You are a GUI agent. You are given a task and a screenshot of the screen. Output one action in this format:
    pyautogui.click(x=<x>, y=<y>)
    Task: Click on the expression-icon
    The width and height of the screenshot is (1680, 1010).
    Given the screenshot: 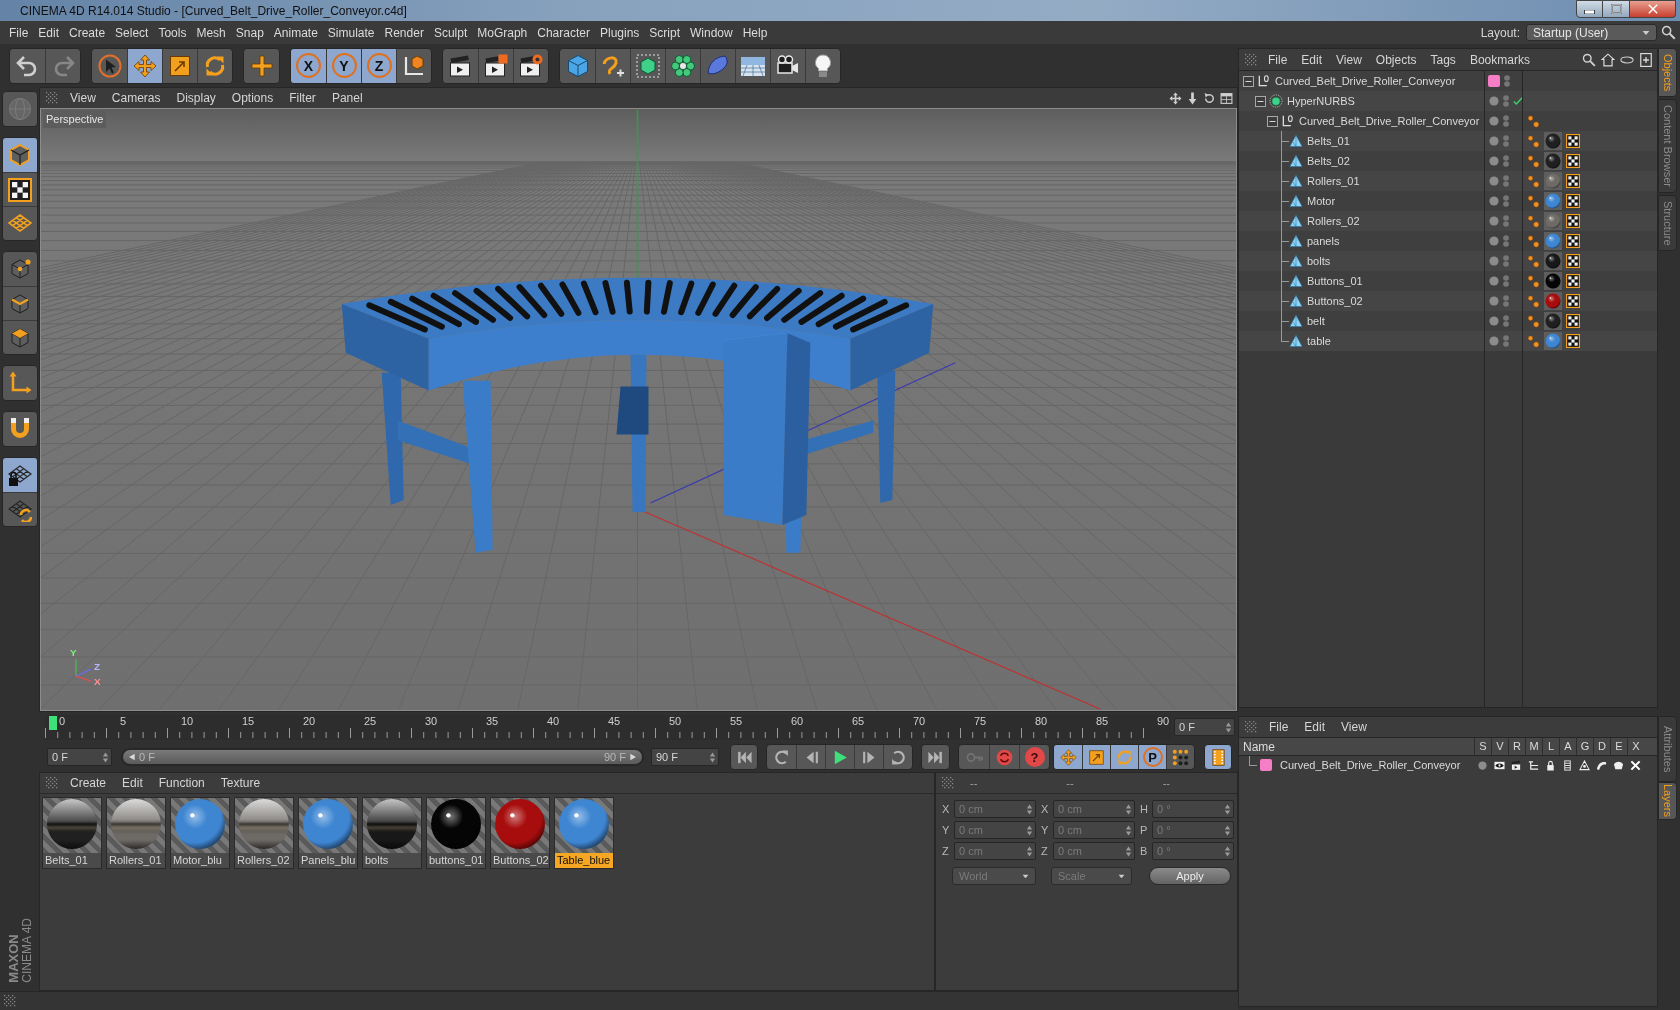 What is the action you would take?
    pyautogui.click(x=1618, y=765)
    